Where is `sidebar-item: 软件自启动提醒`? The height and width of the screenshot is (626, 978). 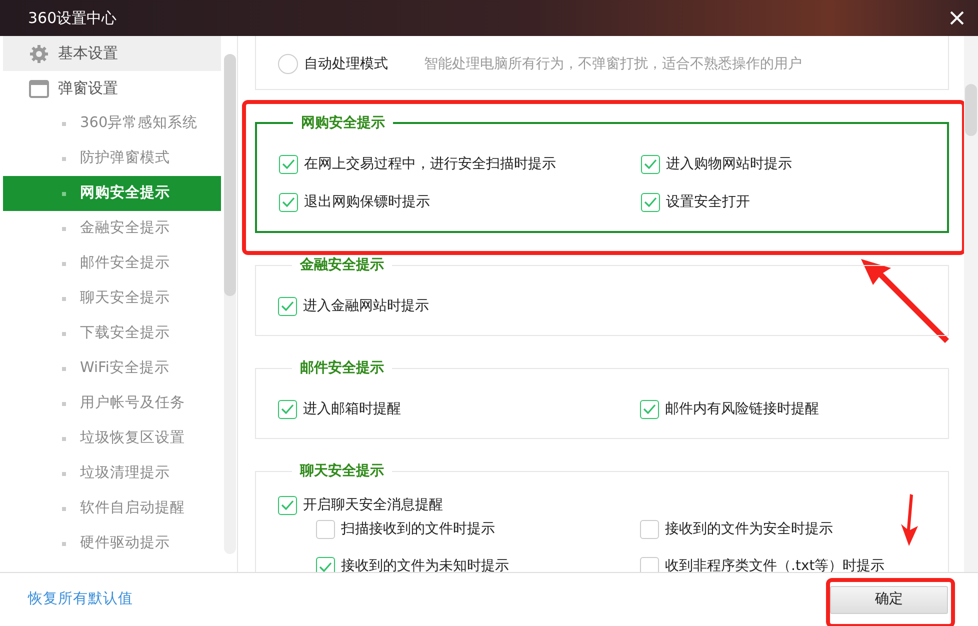 sidebar-item: 软件自启动提醒 is located at coordinates (112, 508).